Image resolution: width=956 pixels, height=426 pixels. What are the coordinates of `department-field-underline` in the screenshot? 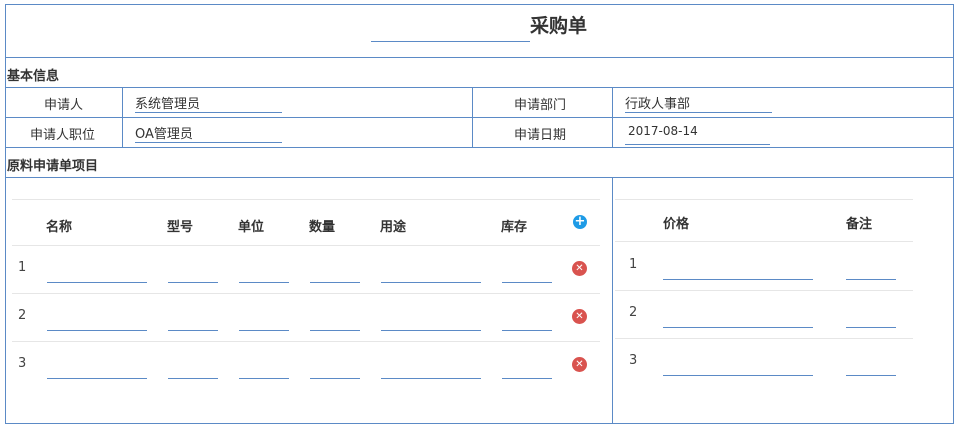 It's located at (698, 112).